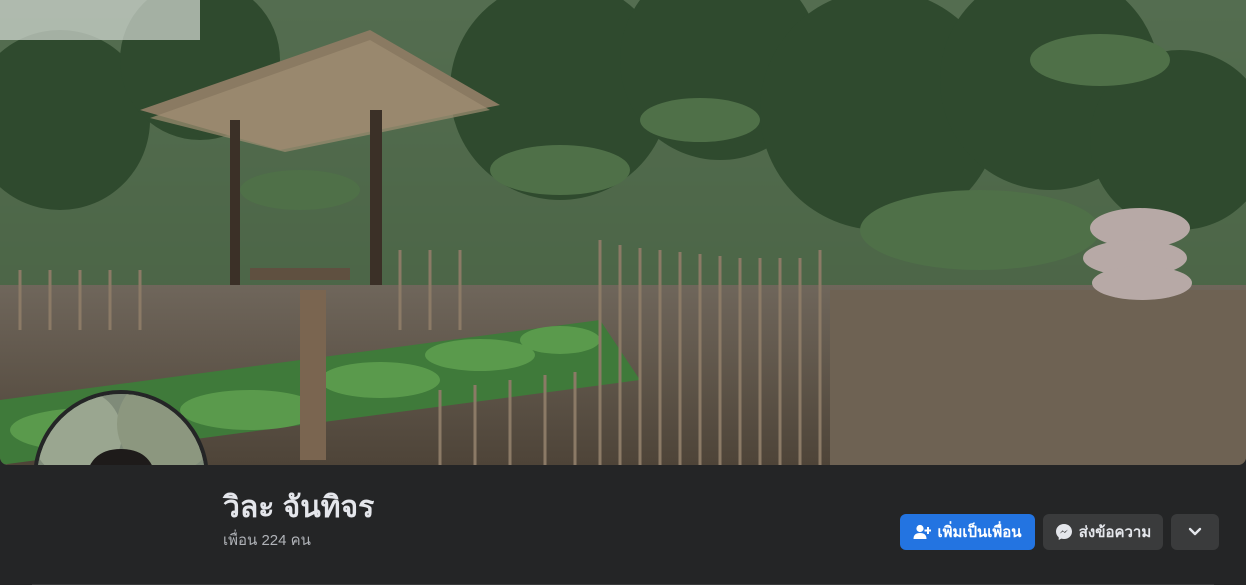 The image size is (1246, 585). What do you see at coordinates (298, 508) in the screenshot?
I see `profile-name: วิละ จันทิจร` at bounding box center [298, 508].